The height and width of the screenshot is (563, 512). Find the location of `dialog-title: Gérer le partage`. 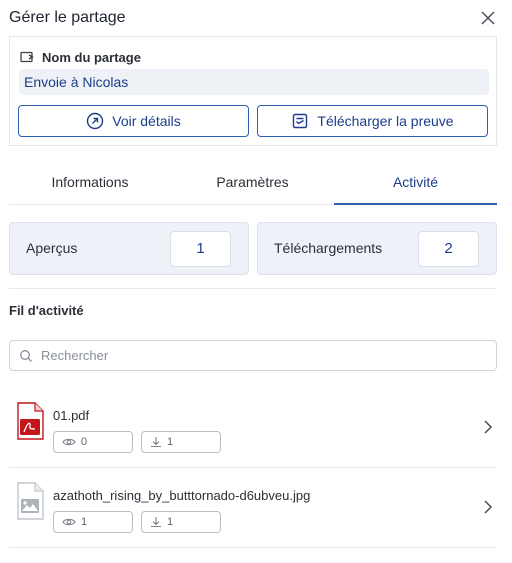

dialog-title: Gérer le partage is located at coordinates (67, 17).